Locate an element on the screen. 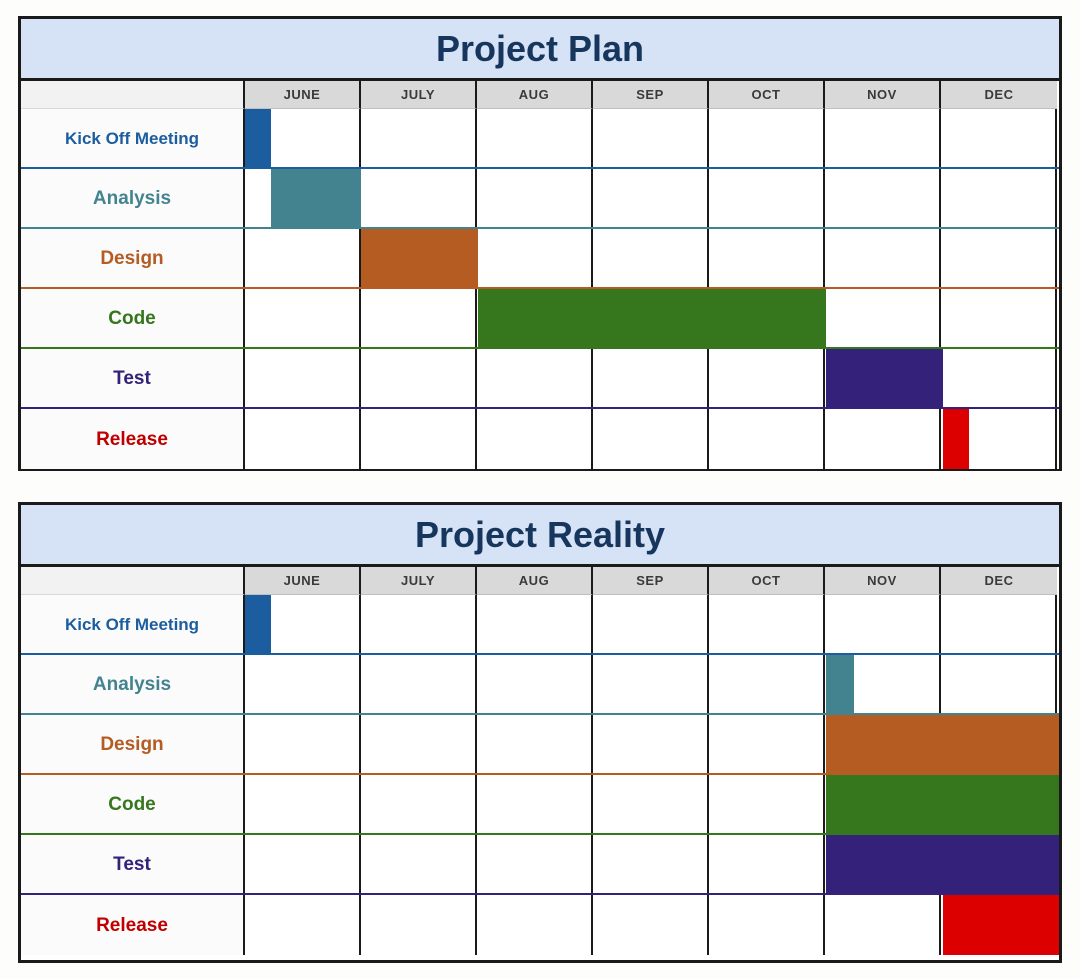 This screenshot has width=1080, height=979. task-label-cell-test-plan: Test is located at coordinates (133, 378).